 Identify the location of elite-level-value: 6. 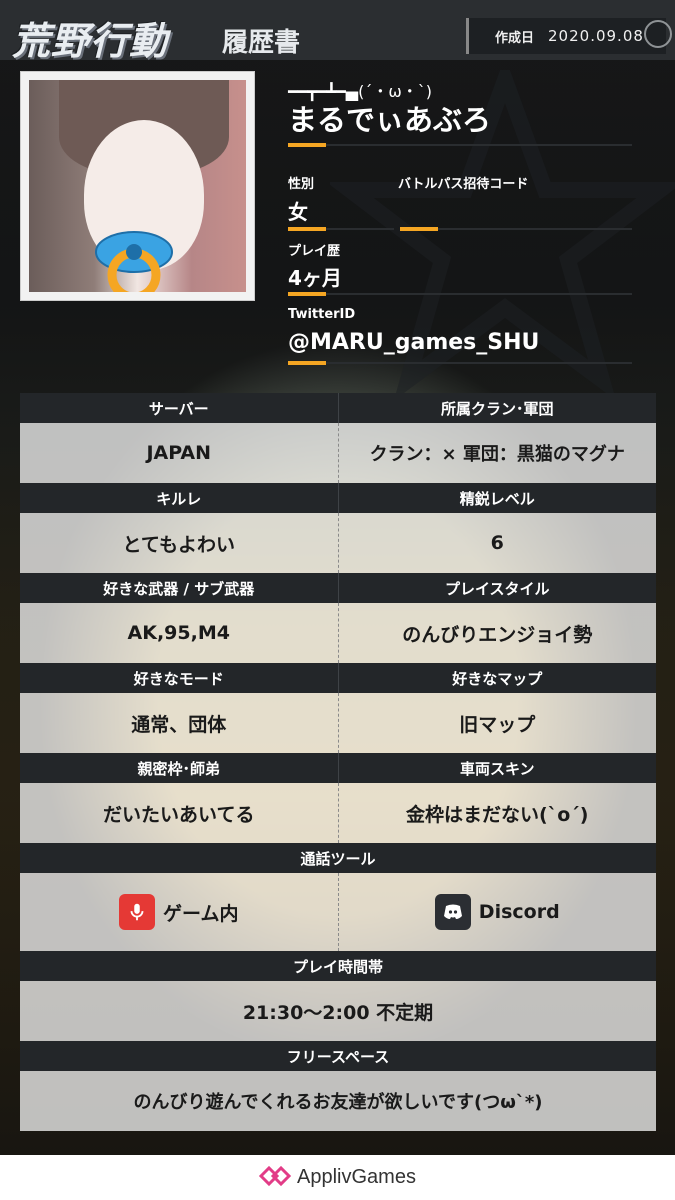
(497, 543).